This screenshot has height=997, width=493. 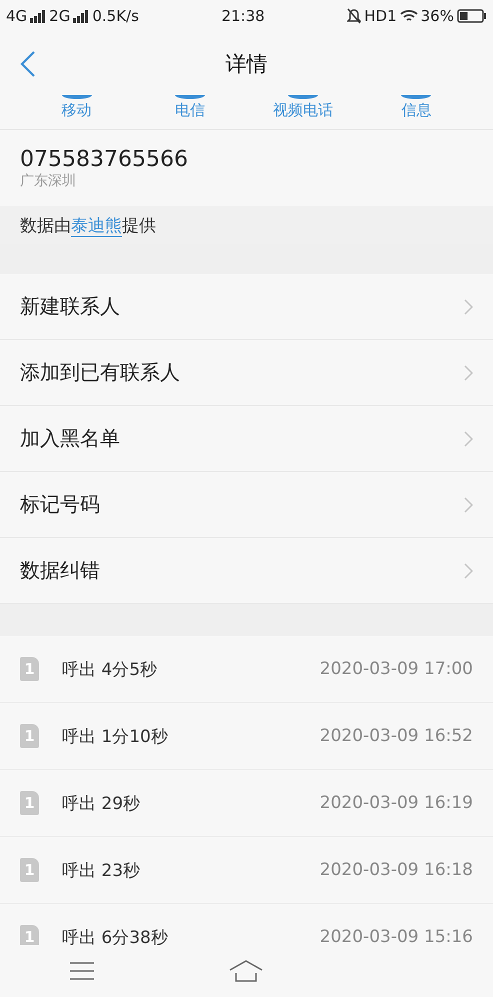 I want to click on page-title: 详情, so click(x=247, y=64).